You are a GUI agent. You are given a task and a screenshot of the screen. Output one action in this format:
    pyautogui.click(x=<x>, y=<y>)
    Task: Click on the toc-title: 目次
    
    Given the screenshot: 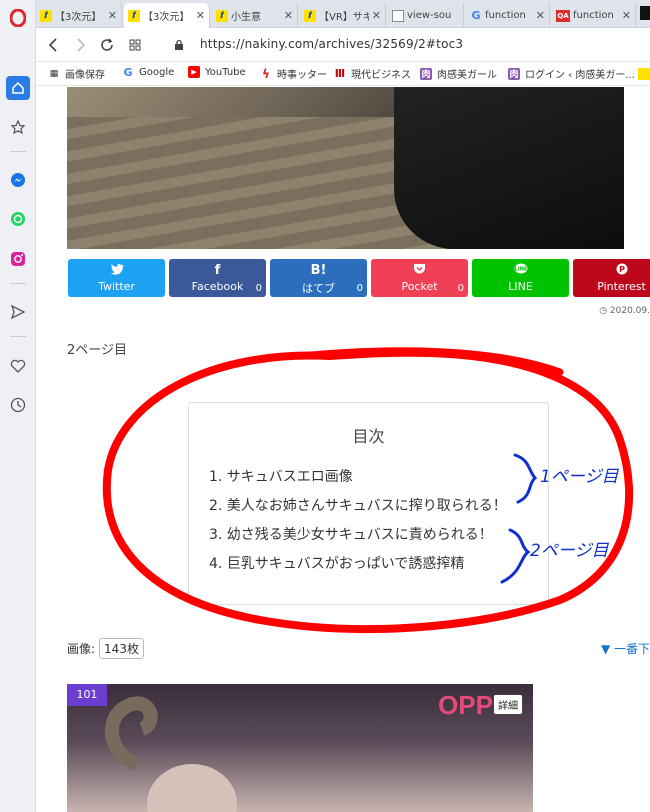 What is the action you would take?
    pyautogui.click(x=368, y=436)
    